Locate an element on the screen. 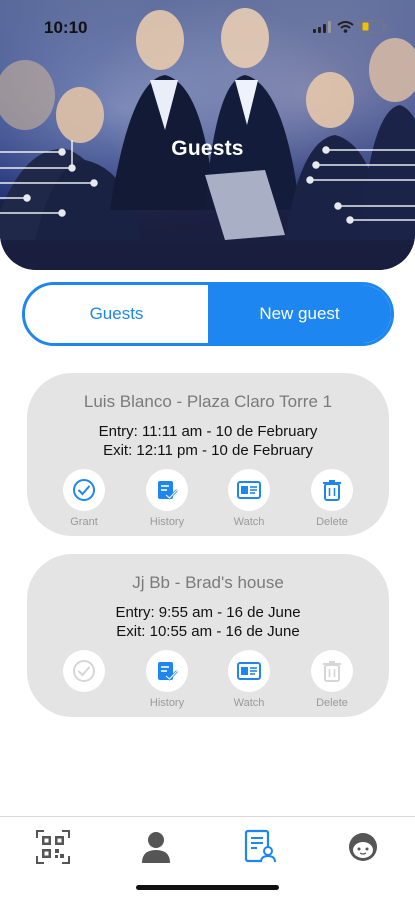  home-indicator is located at coordinates (207, 887).